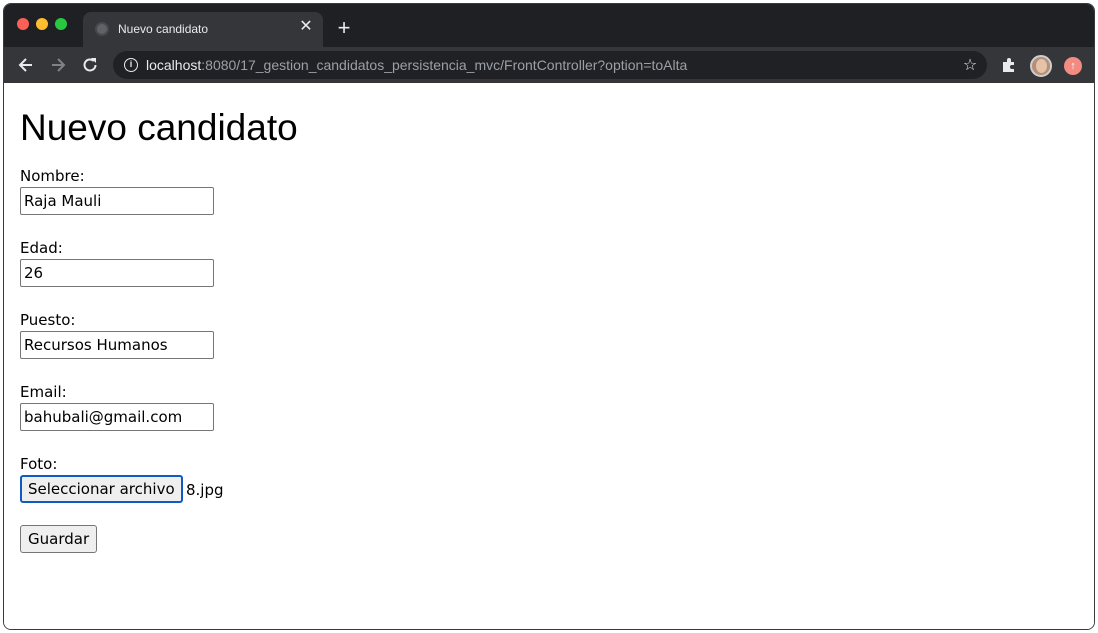 Image resolution: width=1098 pixels, height=633 pixels. What do you see at coordinates (101, 489) in the screenshot?
I see `select-file-button: Seleccionar archivo` at bounding box center [101, 489].